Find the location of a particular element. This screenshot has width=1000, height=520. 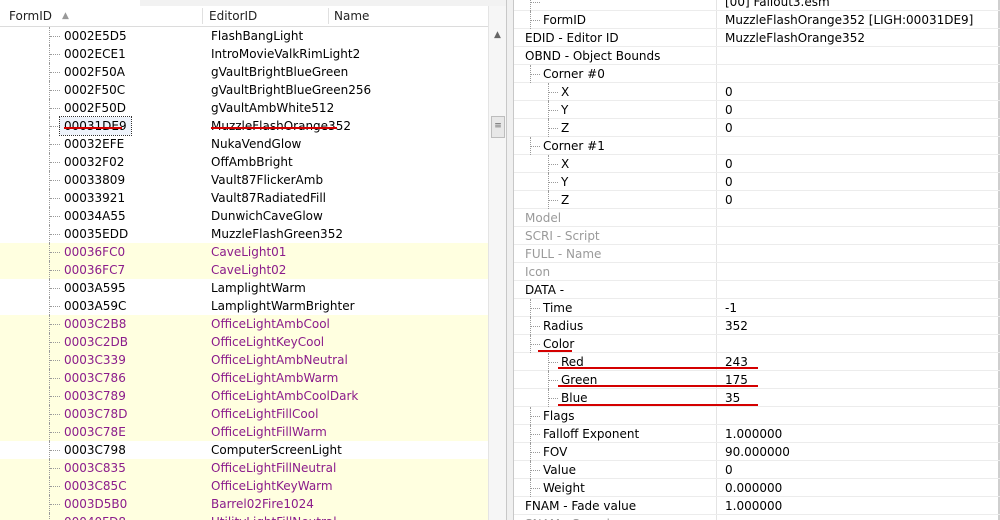

detail-row: EDID - Editor ID MuzzleFlashOrange352 is located at coordinates (757, 38).